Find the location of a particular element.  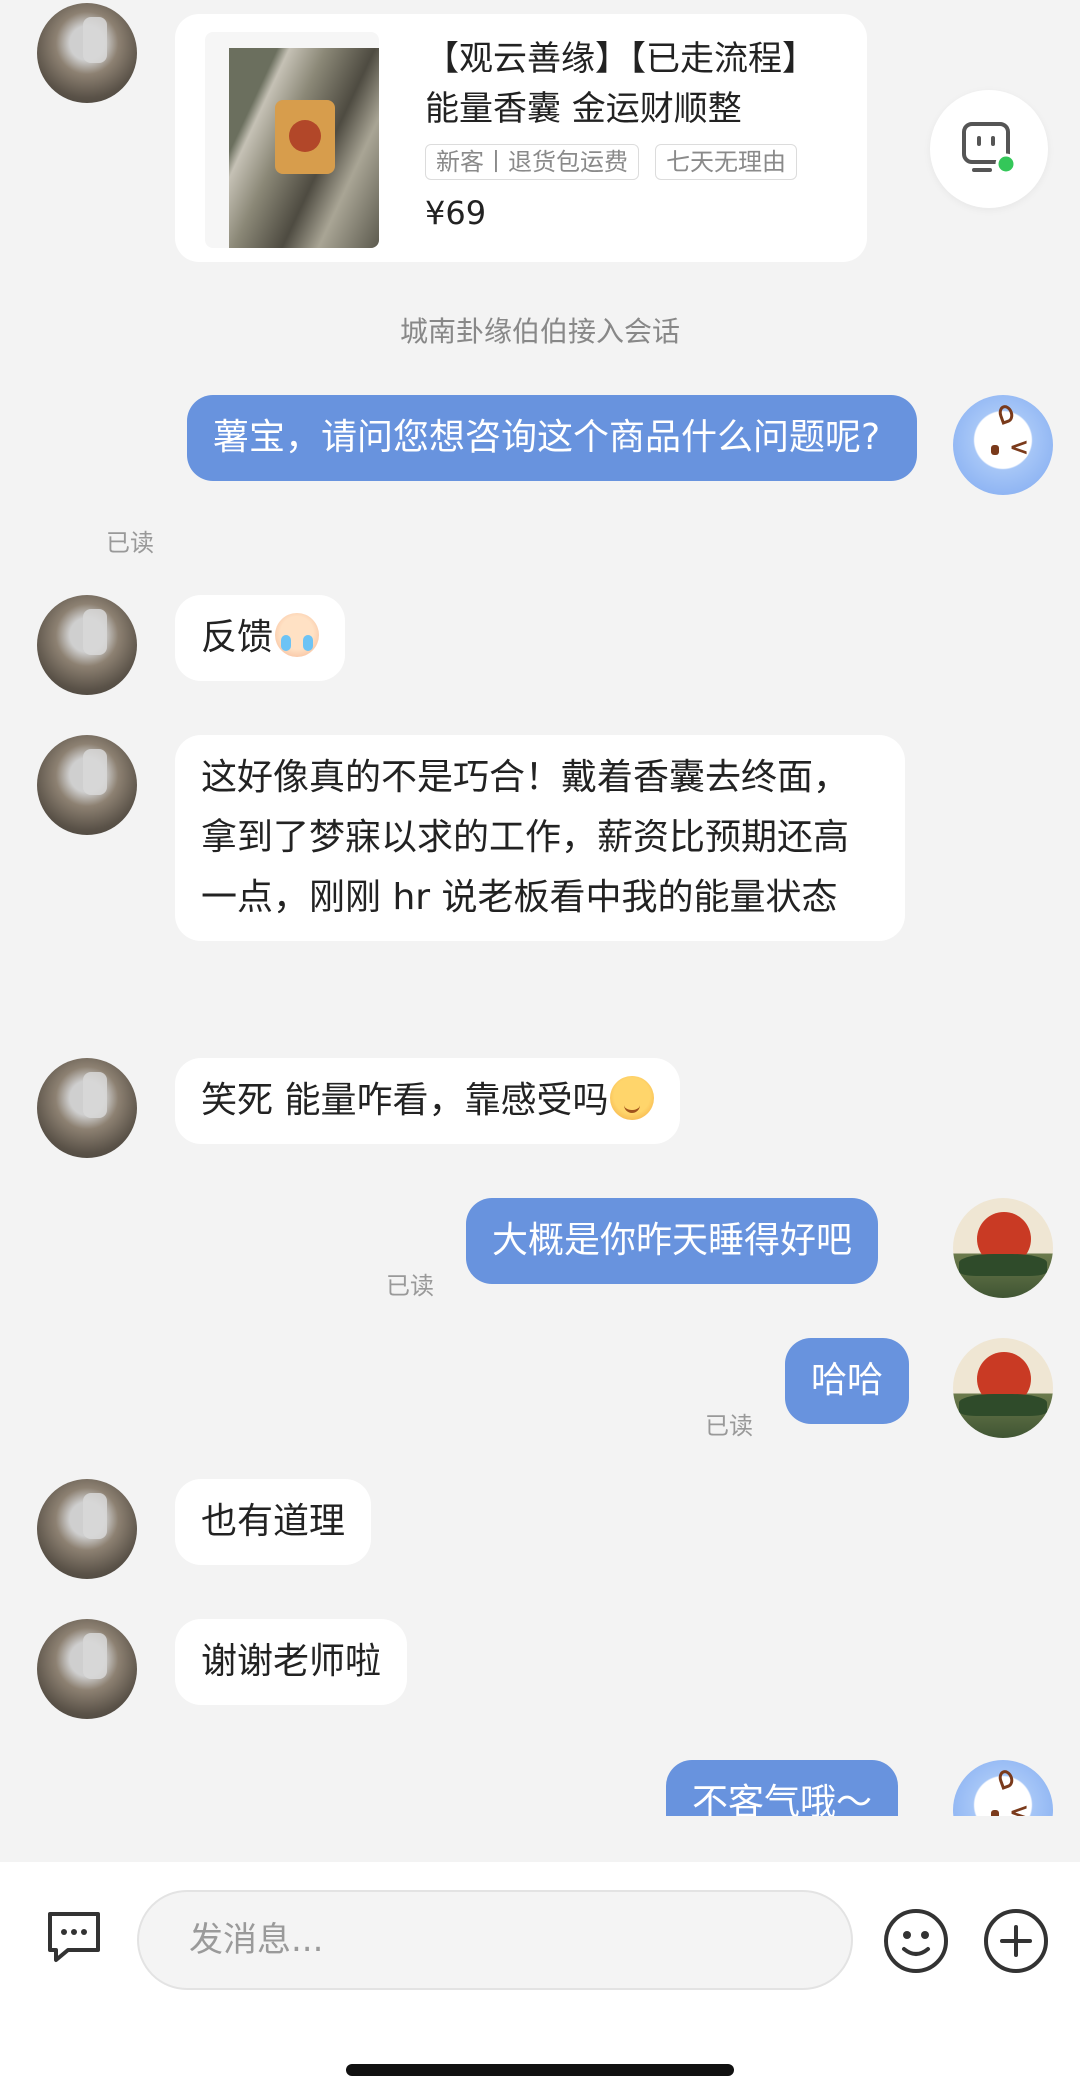

message-bubble-outgoing: 不客气哦～ is located at coordinates (782, 1788).